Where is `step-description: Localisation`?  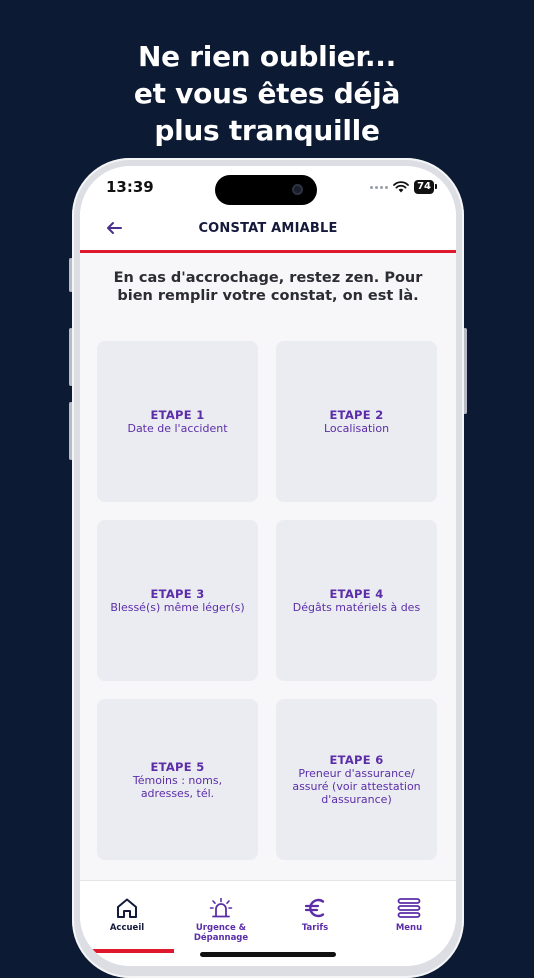
step-description: Localisation is located at coordinates (356, 428).